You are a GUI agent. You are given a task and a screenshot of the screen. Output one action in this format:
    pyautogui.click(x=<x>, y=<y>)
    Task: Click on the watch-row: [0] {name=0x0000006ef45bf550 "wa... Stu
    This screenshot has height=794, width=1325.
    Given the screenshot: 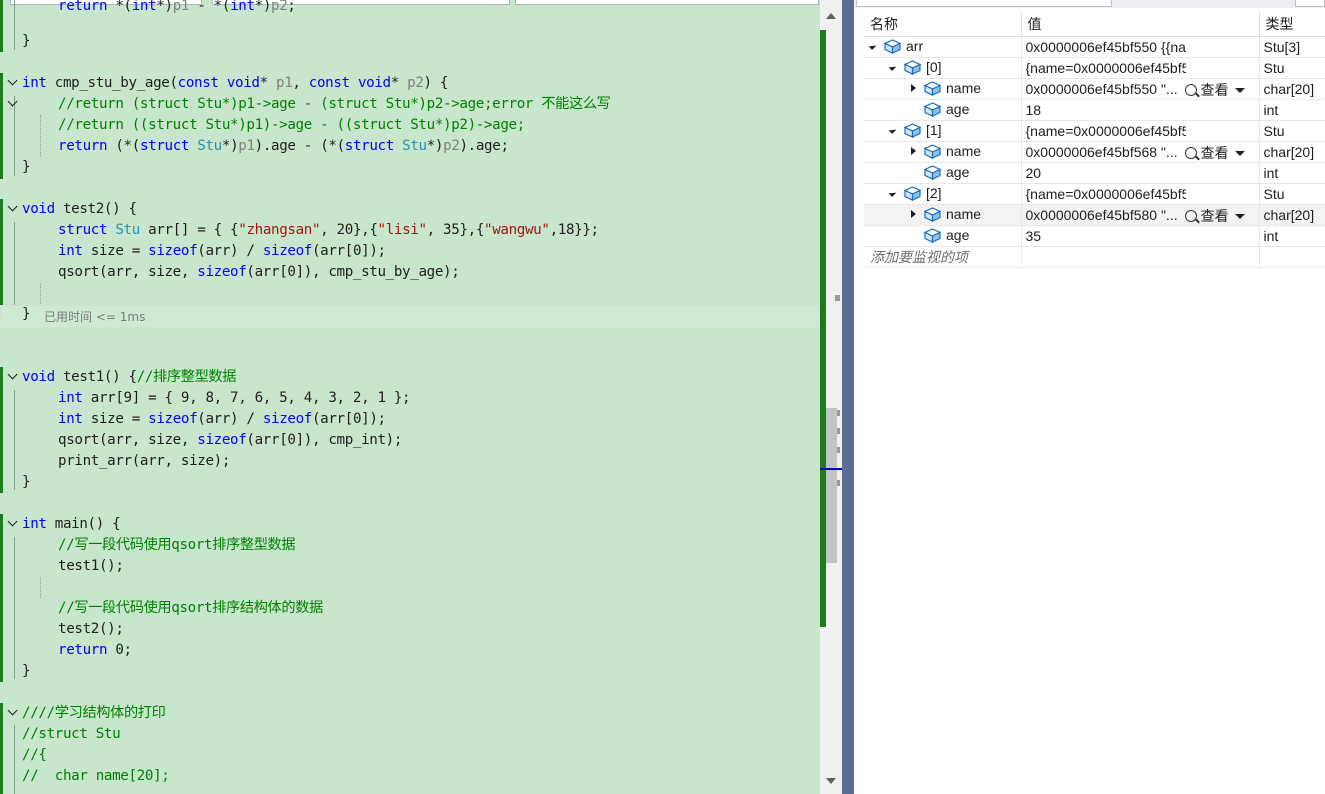 What is the action you would take?
    pyautogui.click(x=1094, y=68)
    